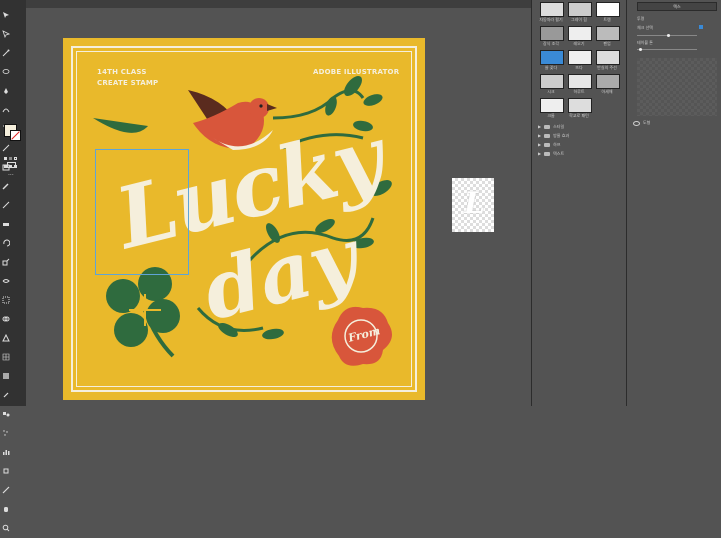  Describe the element at coordinates (607, 91) in the screenshot. I see `style-label: 아세해` at that location.